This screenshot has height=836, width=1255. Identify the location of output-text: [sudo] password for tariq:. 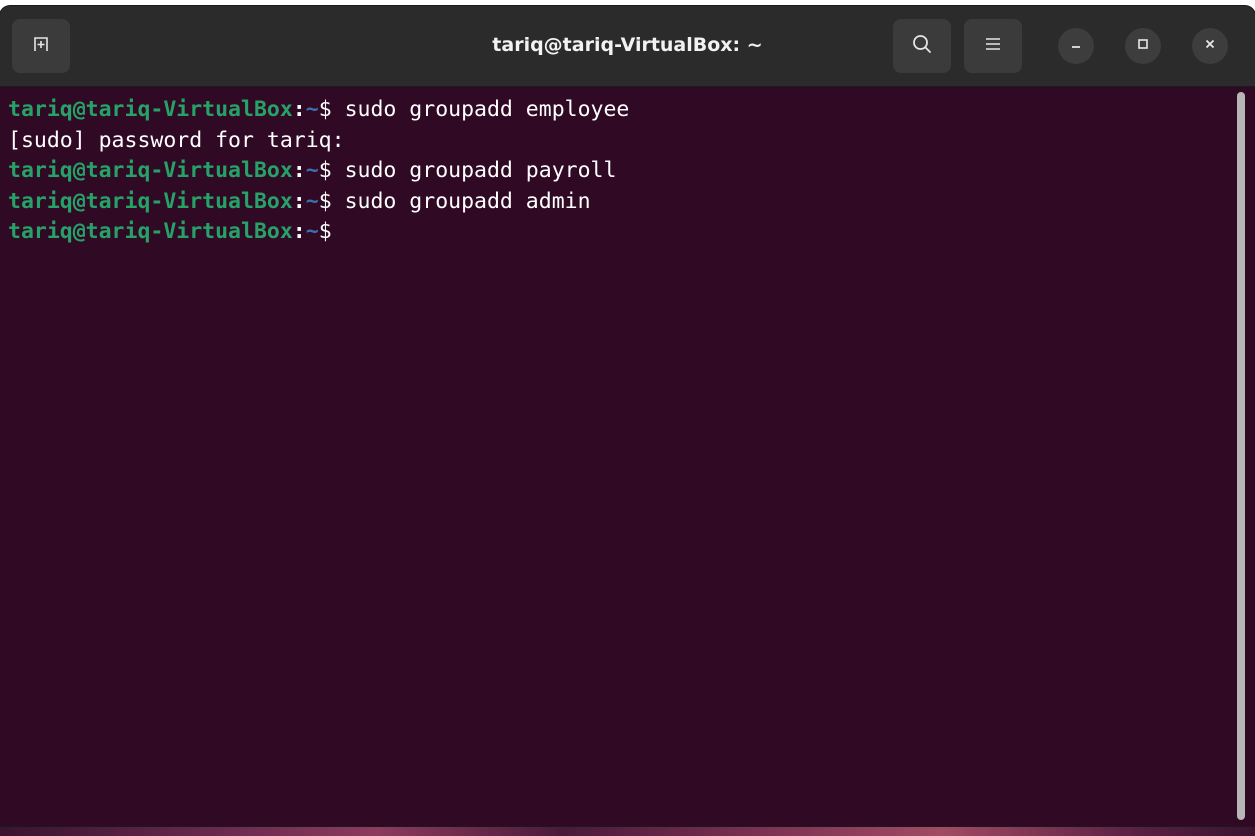
(176, 140).